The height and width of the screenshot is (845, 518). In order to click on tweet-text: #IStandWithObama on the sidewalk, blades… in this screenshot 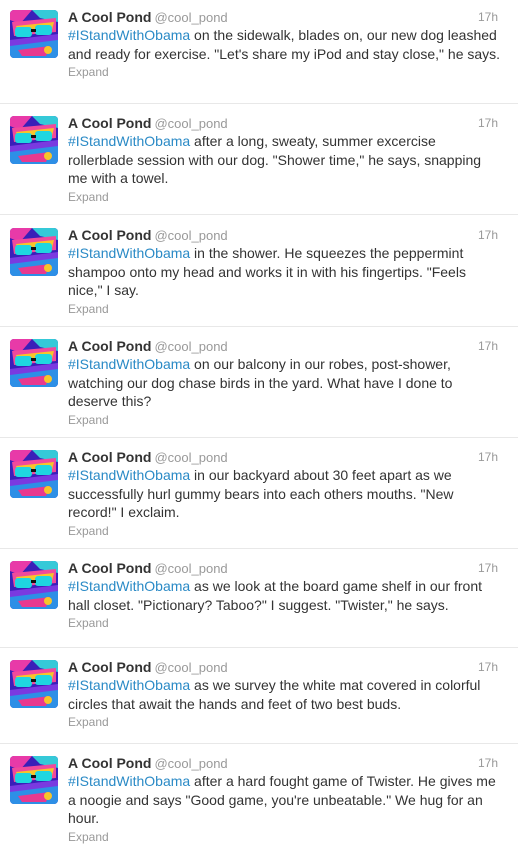, I will do `click(289, 44)`.